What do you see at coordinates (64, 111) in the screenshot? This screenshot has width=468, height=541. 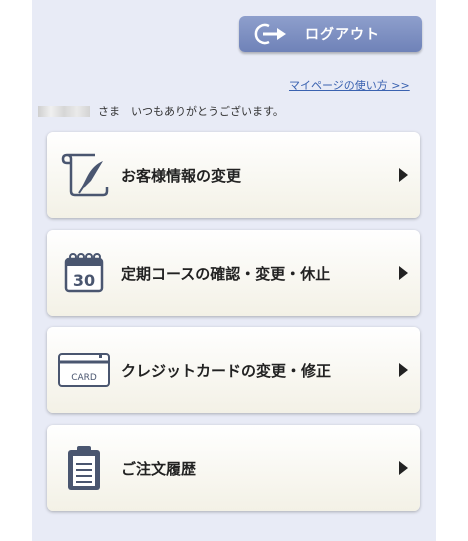 I see `customer-name-redacted` at bounding box center [64, 111].